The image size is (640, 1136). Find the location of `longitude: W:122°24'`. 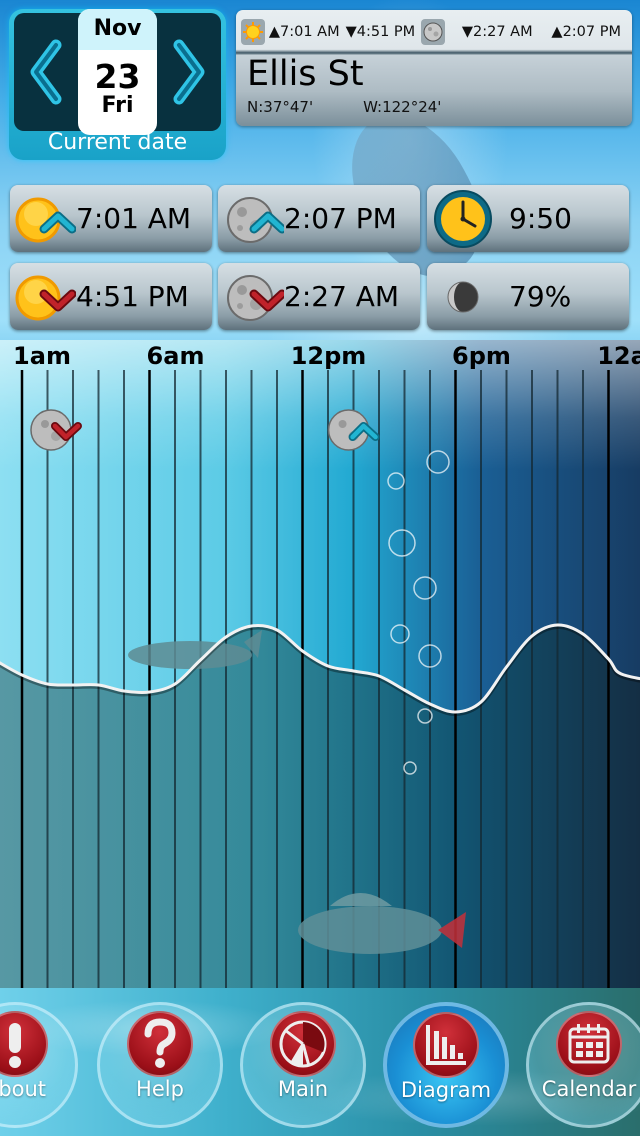

longitude: W:122°24' is located at coordinates (402, 107).